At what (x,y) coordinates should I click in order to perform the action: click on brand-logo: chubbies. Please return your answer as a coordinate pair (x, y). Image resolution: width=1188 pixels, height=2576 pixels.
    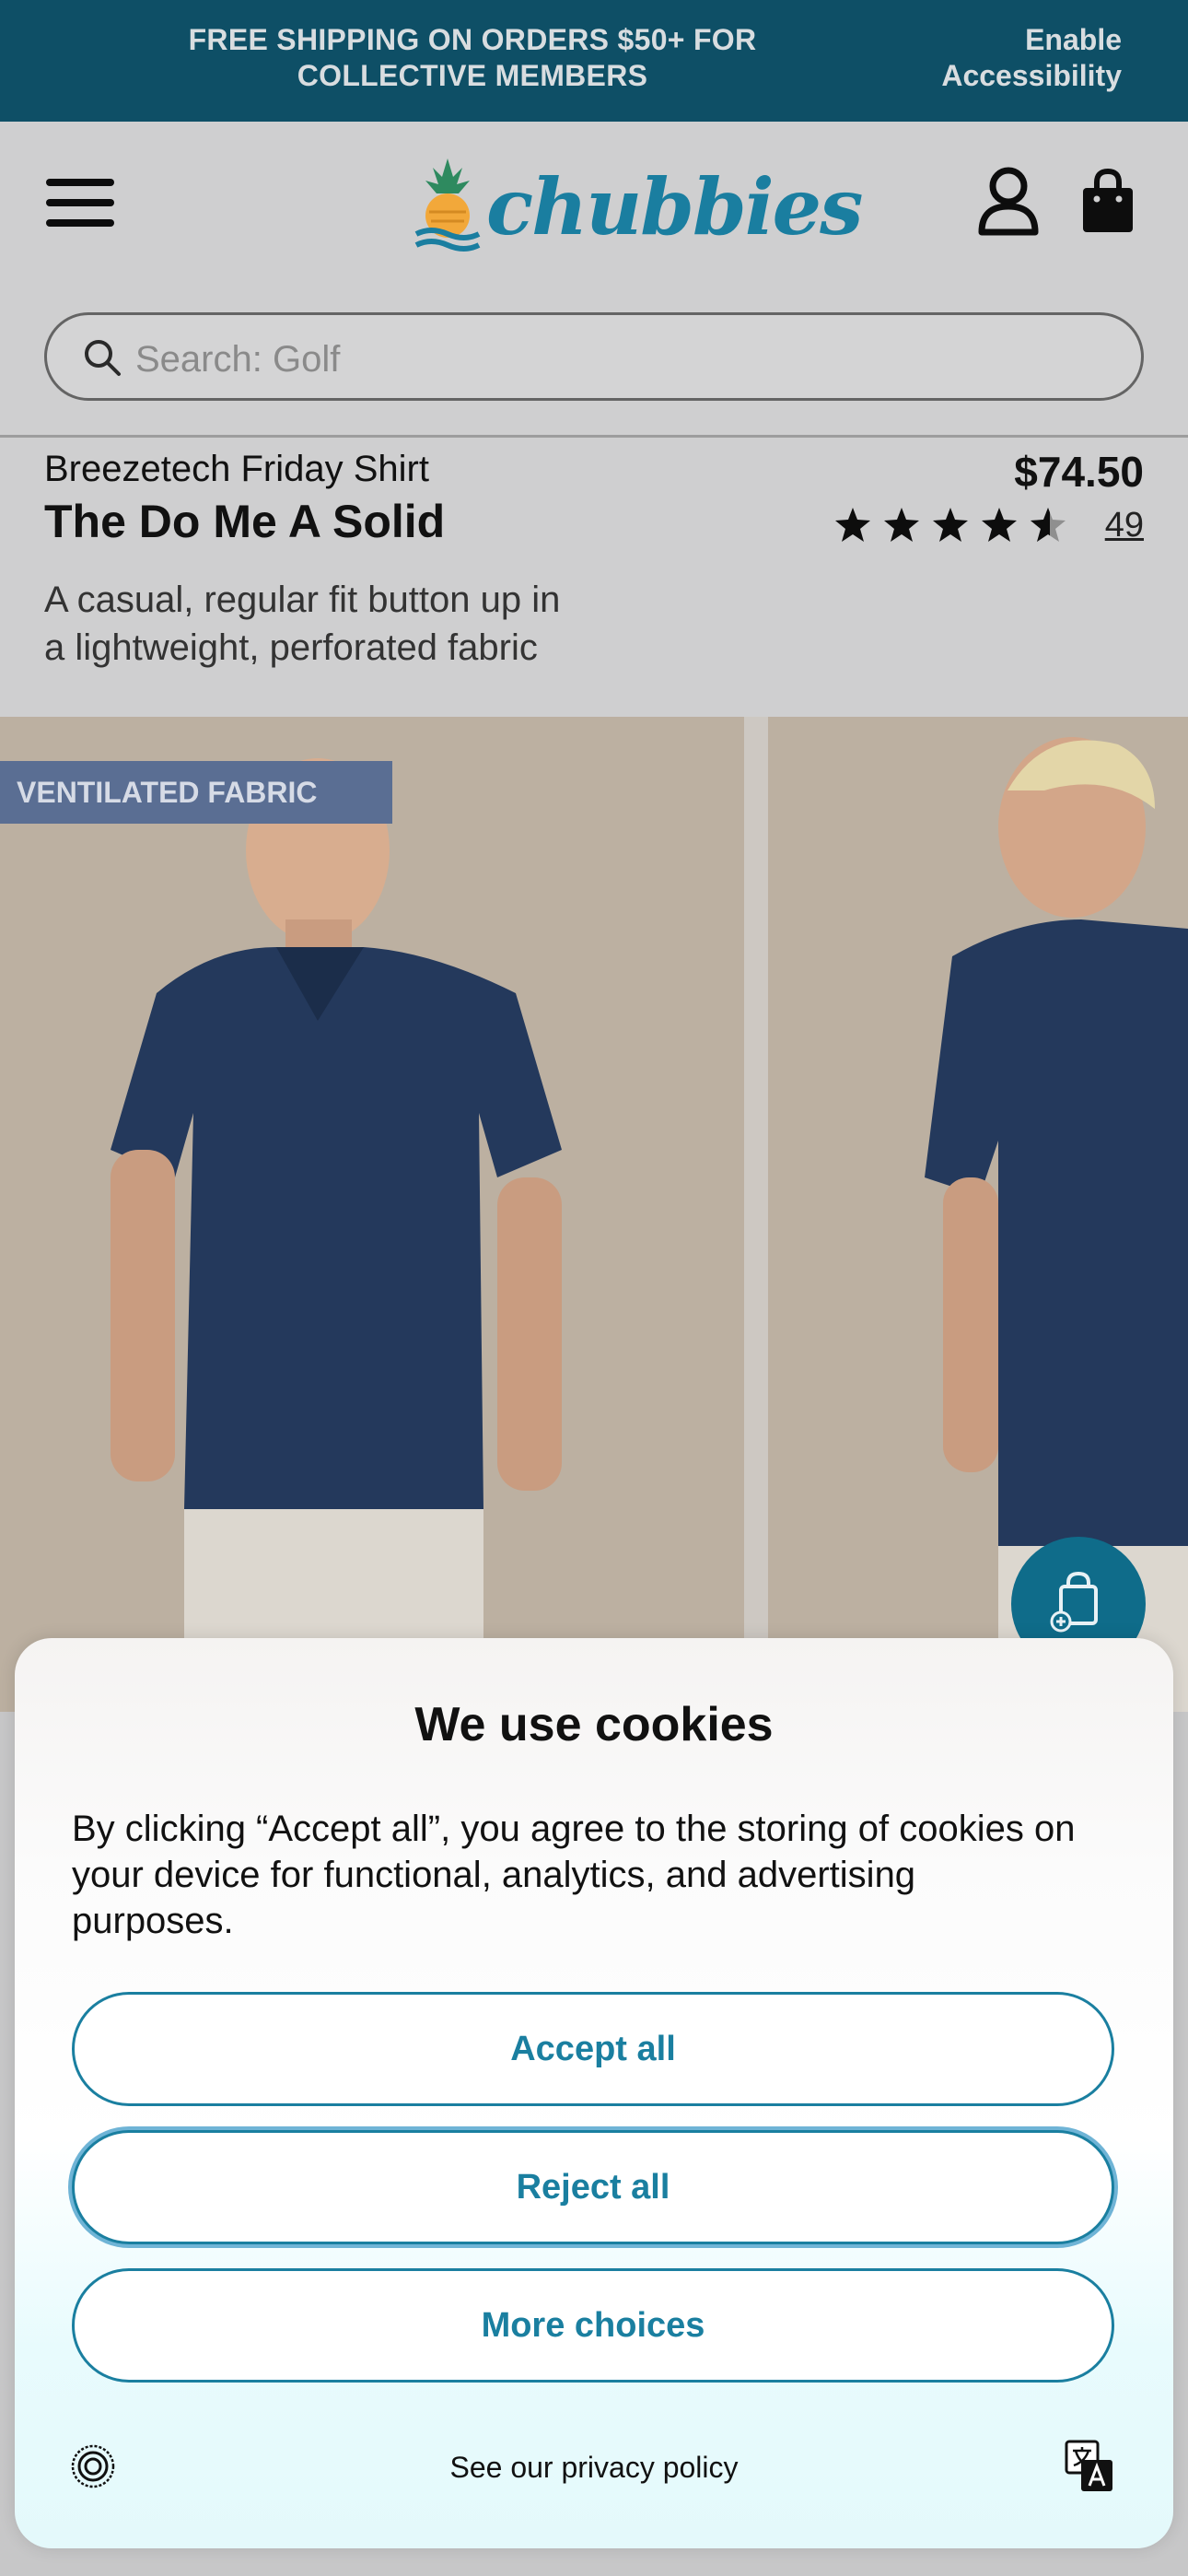
    Looking at the image, I should click on (638, 207).